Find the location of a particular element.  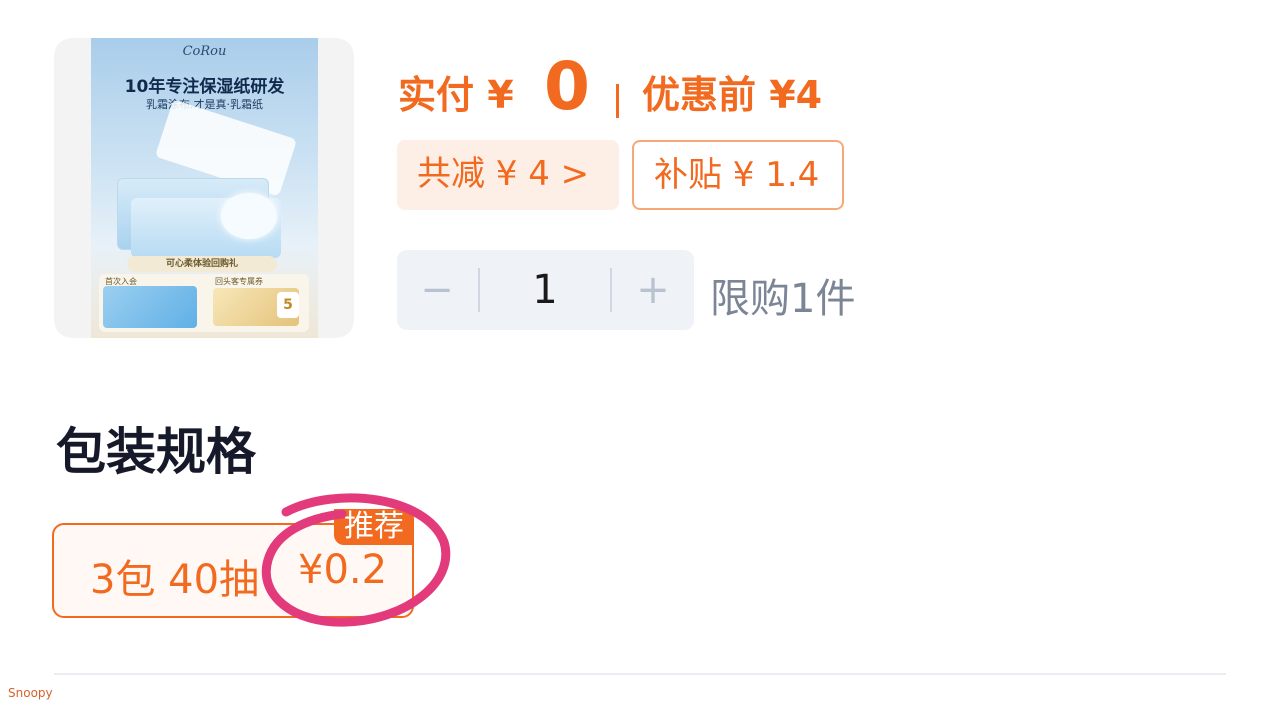

coupon-badge: 5 is located at coordinates (288, 305).